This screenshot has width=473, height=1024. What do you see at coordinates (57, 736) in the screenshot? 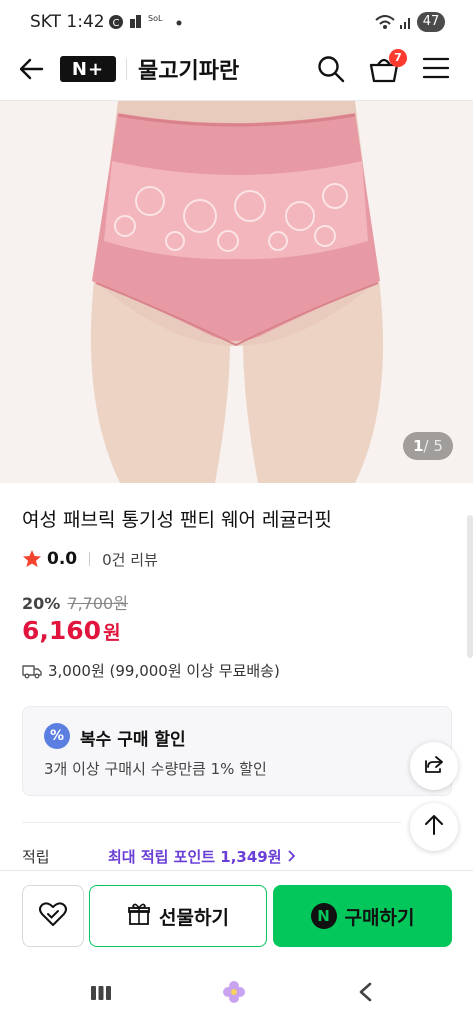
I see `discount-icon: %` at bounding box center [57, 736].